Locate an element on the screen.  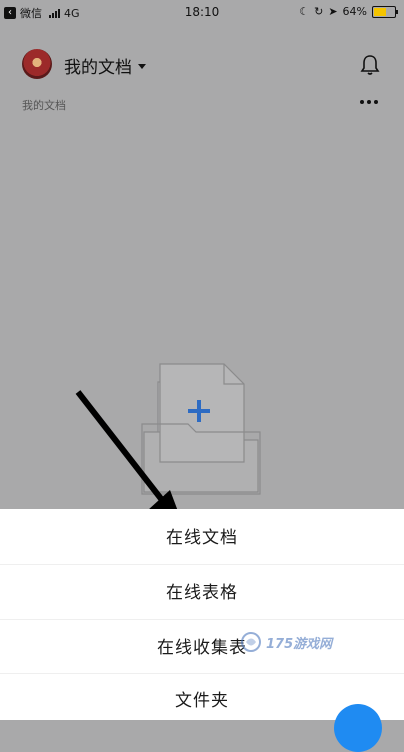
menu-item-online-sheet: 在线表格 is located at coordinates (202, 590).